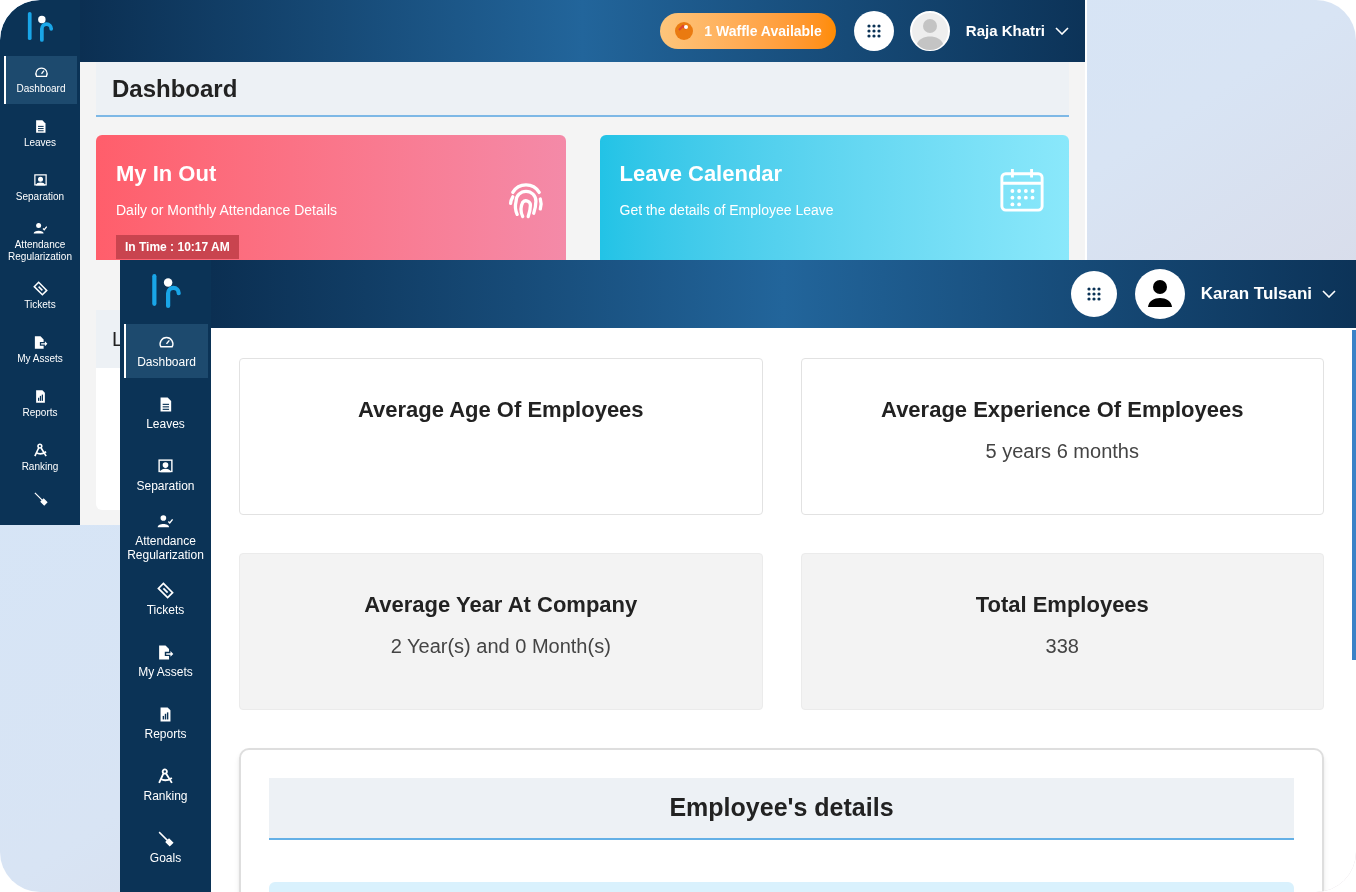 This screenshot has width=1356, height=892. What do you see at coordinates (781, 808) in the screenshot?
I see `section-title: Employee's details` at bounding box center [781, 808].